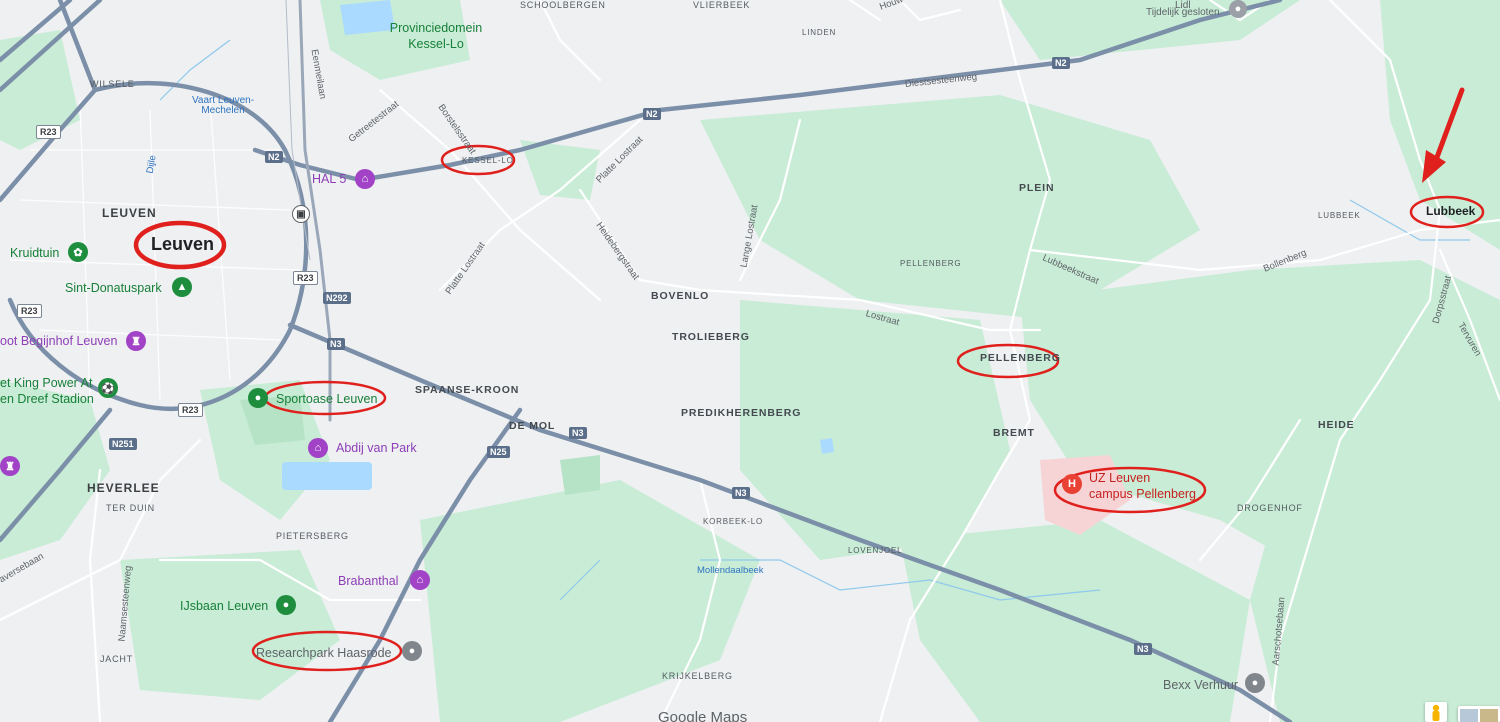 Image resolution: width=1500 pixels, height=722 pixels. What do you see at coordinates (578, 433) in the screenshot?
I see `shield-n3-mid: N3` at bounding box center [578, 433].